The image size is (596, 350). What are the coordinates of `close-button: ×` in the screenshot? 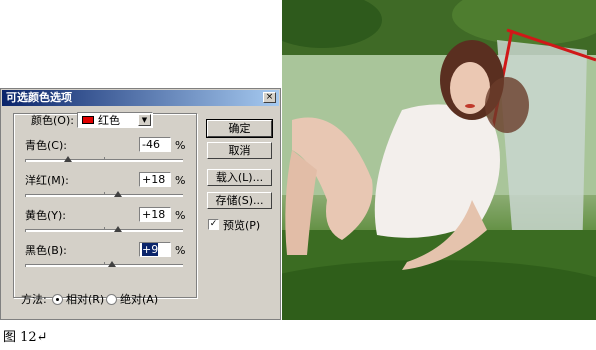 It's located at (269, 97).